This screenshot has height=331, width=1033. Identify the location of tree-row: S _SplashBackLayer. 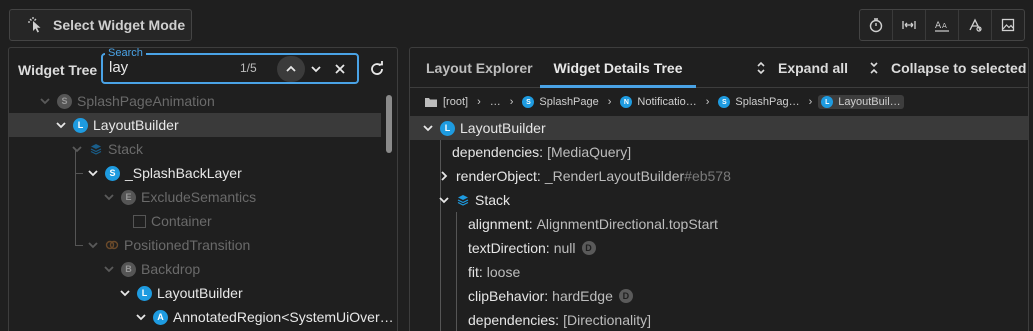
(195, 173).